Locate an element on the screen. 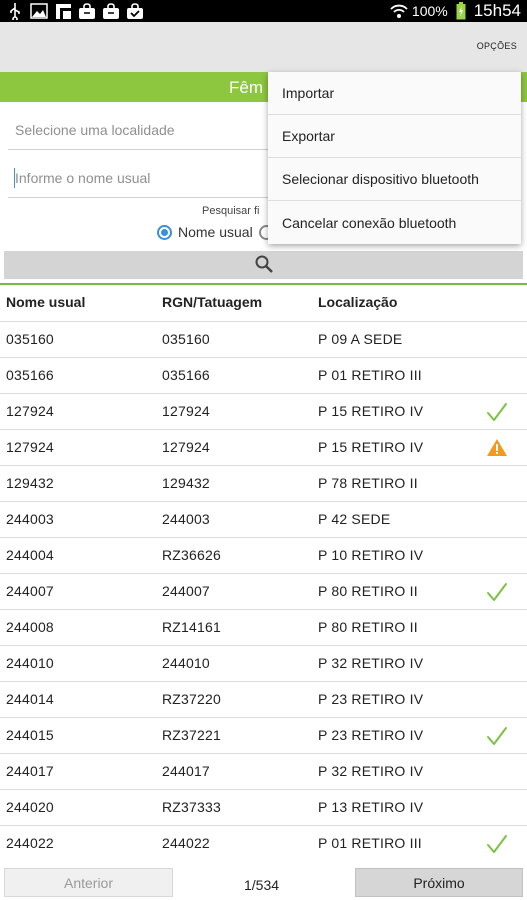 This screenshot has height=900, width=527. cell-rgn: RZ14161 is located at coordinates (191, 627).